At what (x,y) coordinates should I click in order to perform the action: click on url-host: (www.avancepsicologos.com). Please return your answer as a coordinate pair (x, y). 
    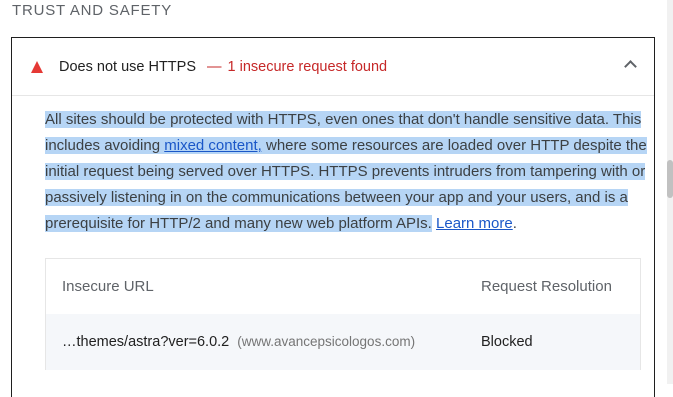
    Looking at the image, I should click on (326, 341).